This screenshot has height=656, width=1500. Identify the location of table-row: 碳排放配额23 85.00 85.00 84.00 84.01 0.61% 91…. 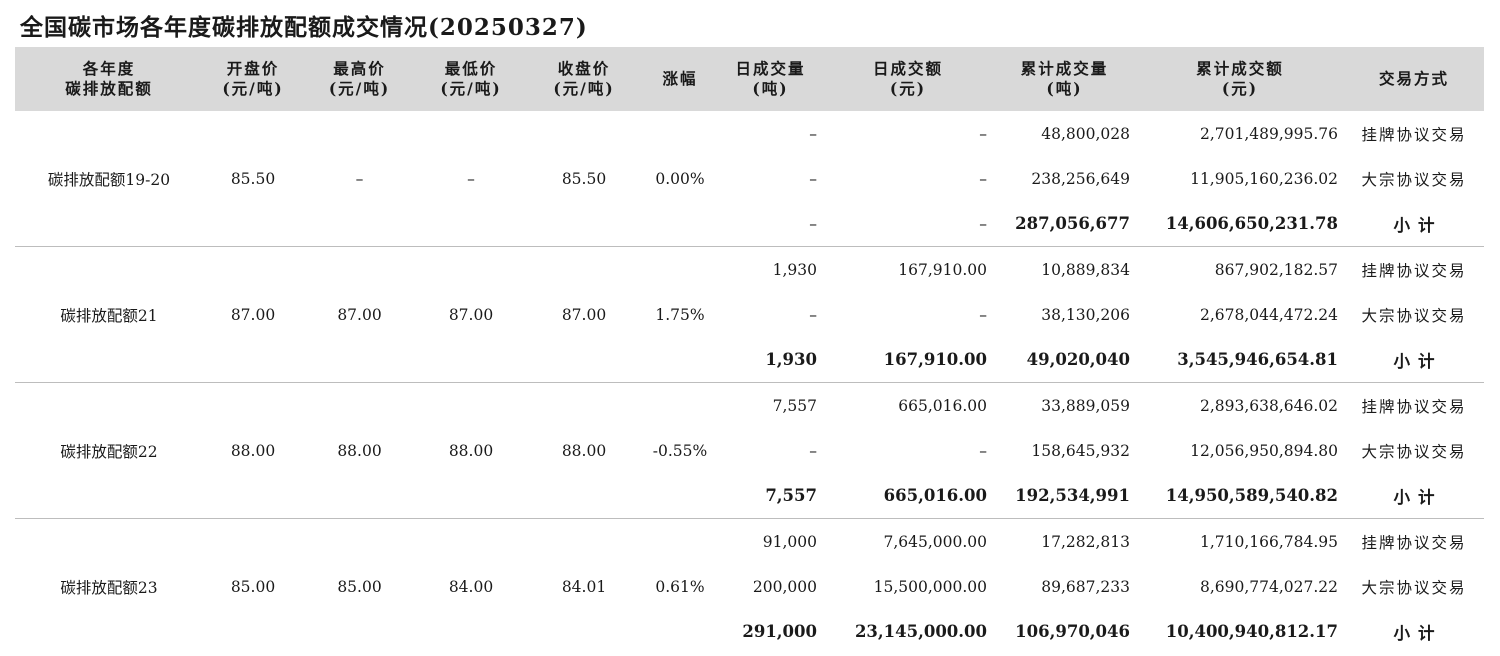
(749, 558).